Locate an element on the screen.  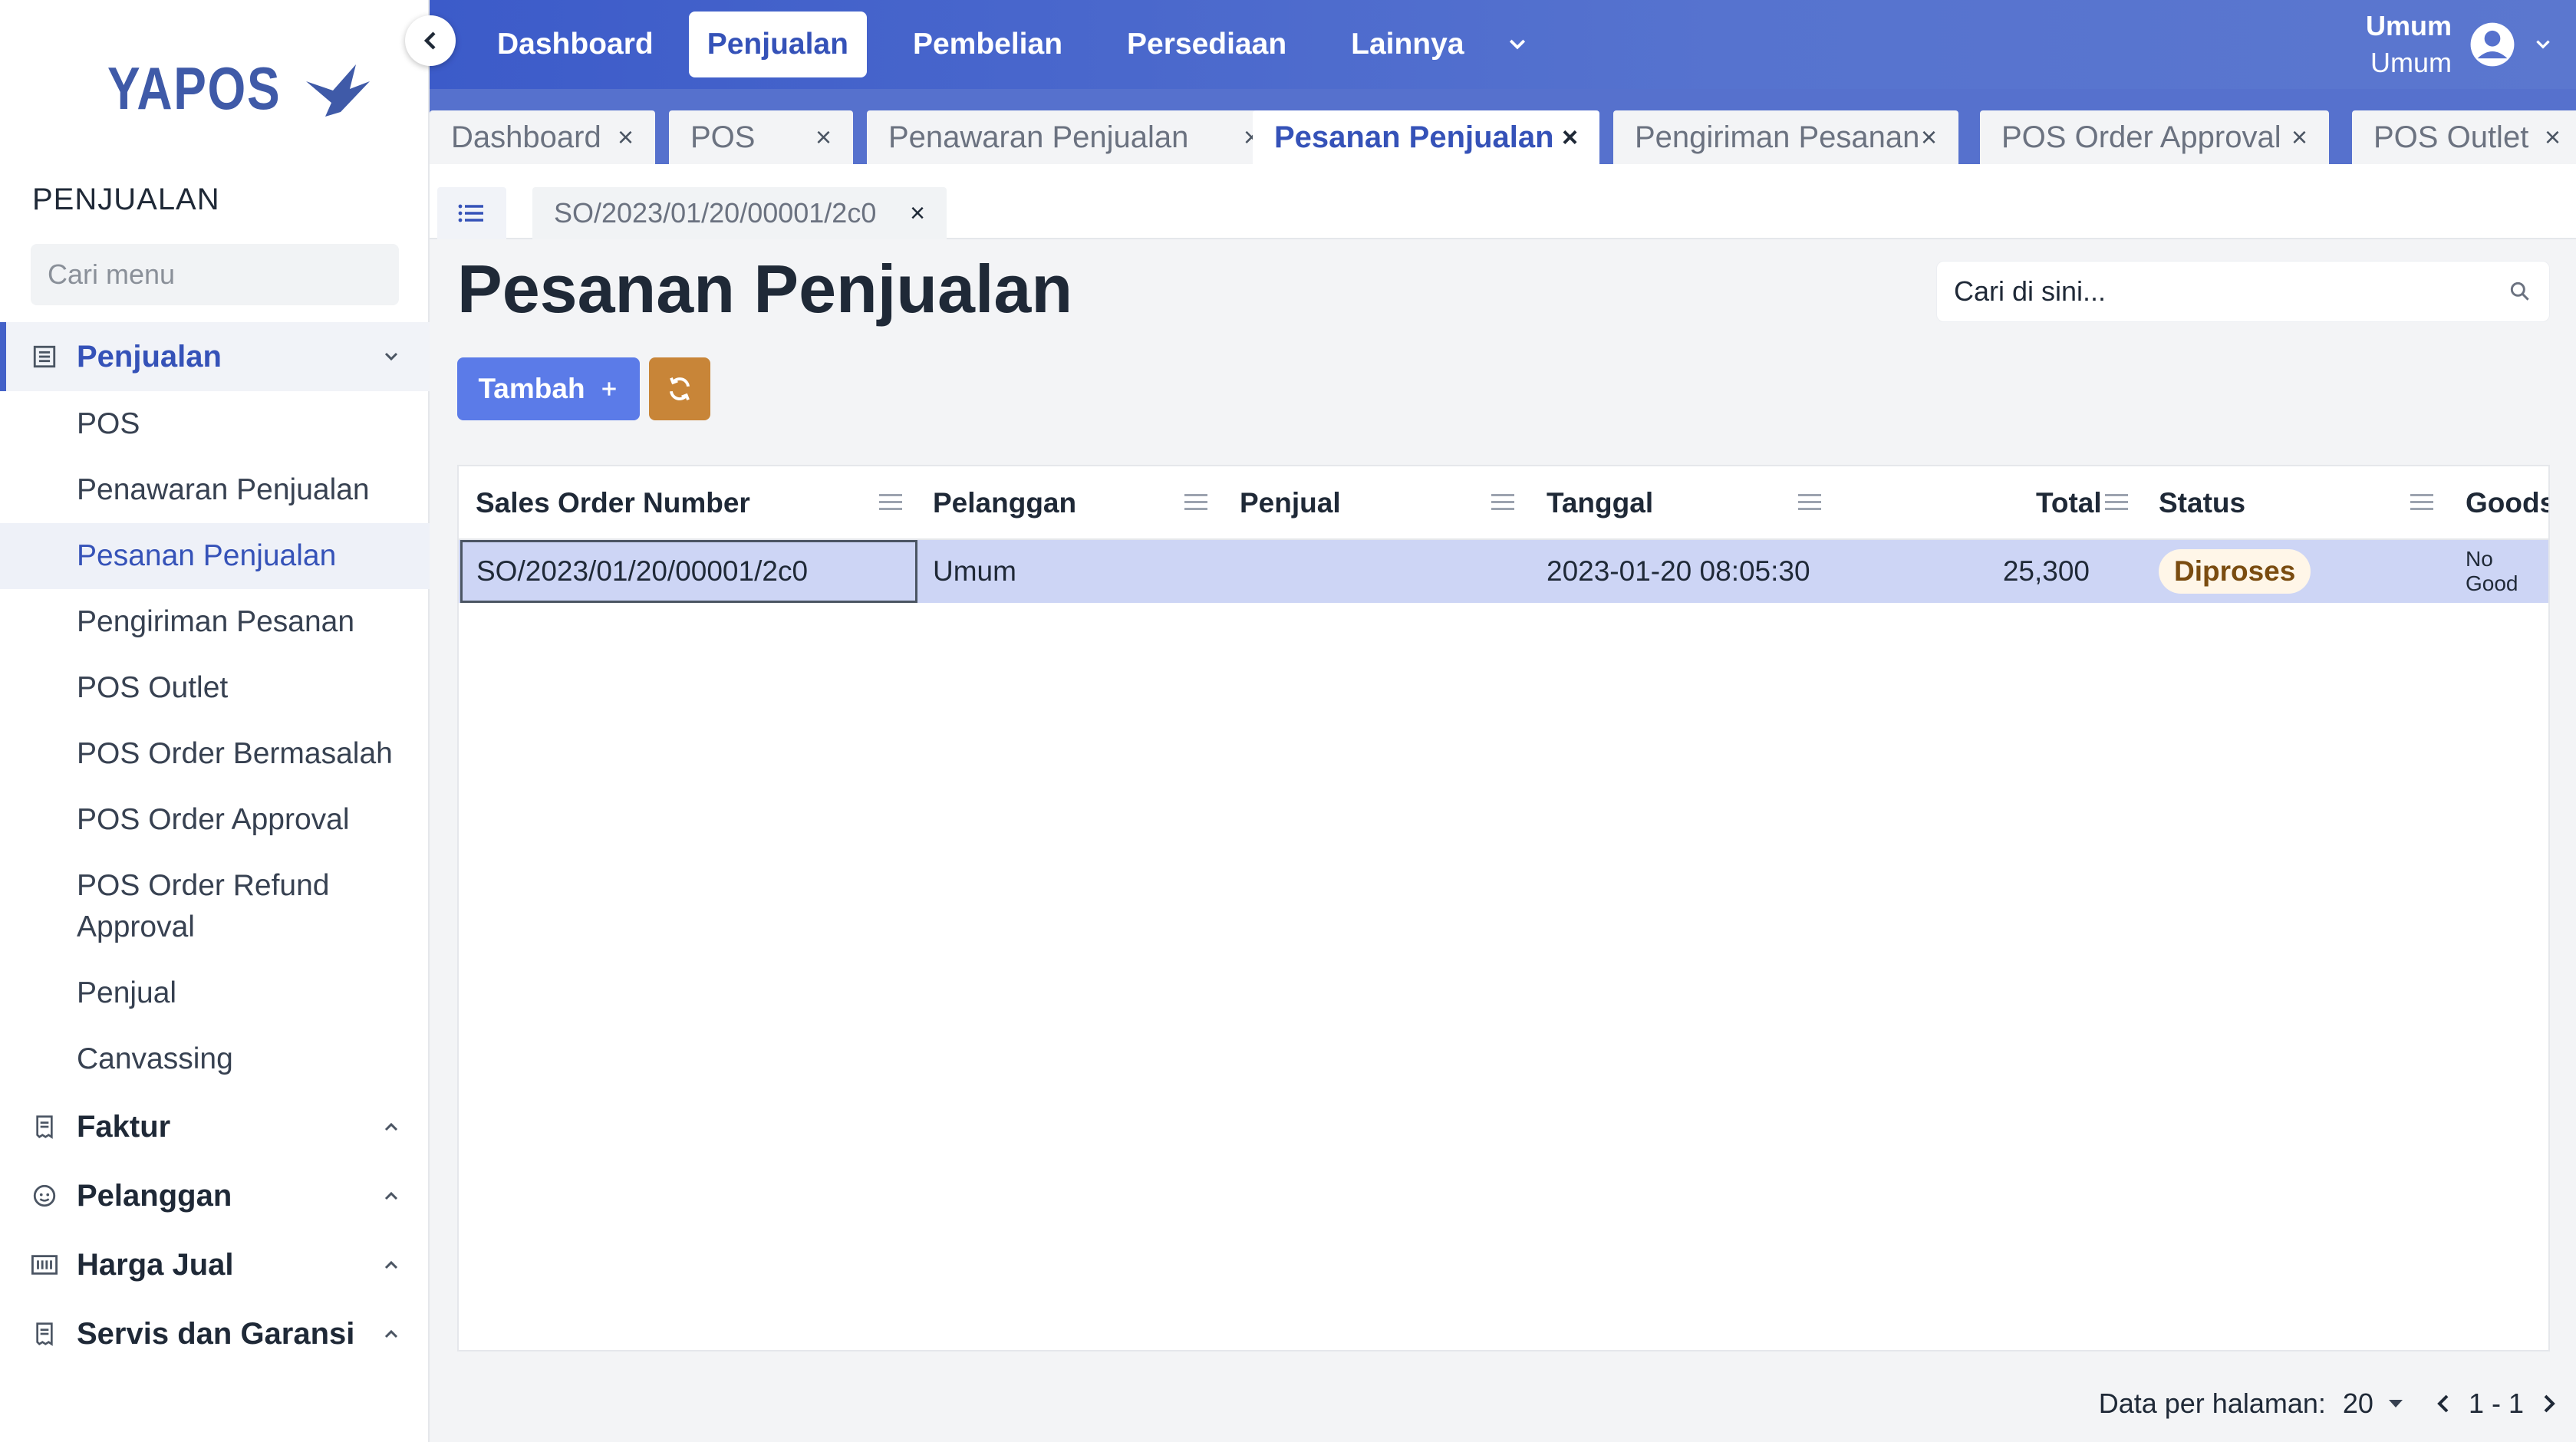
sidebar-item-penawaran-penjualan: Penawaran Penjualan is located at coordinates (215, 490).